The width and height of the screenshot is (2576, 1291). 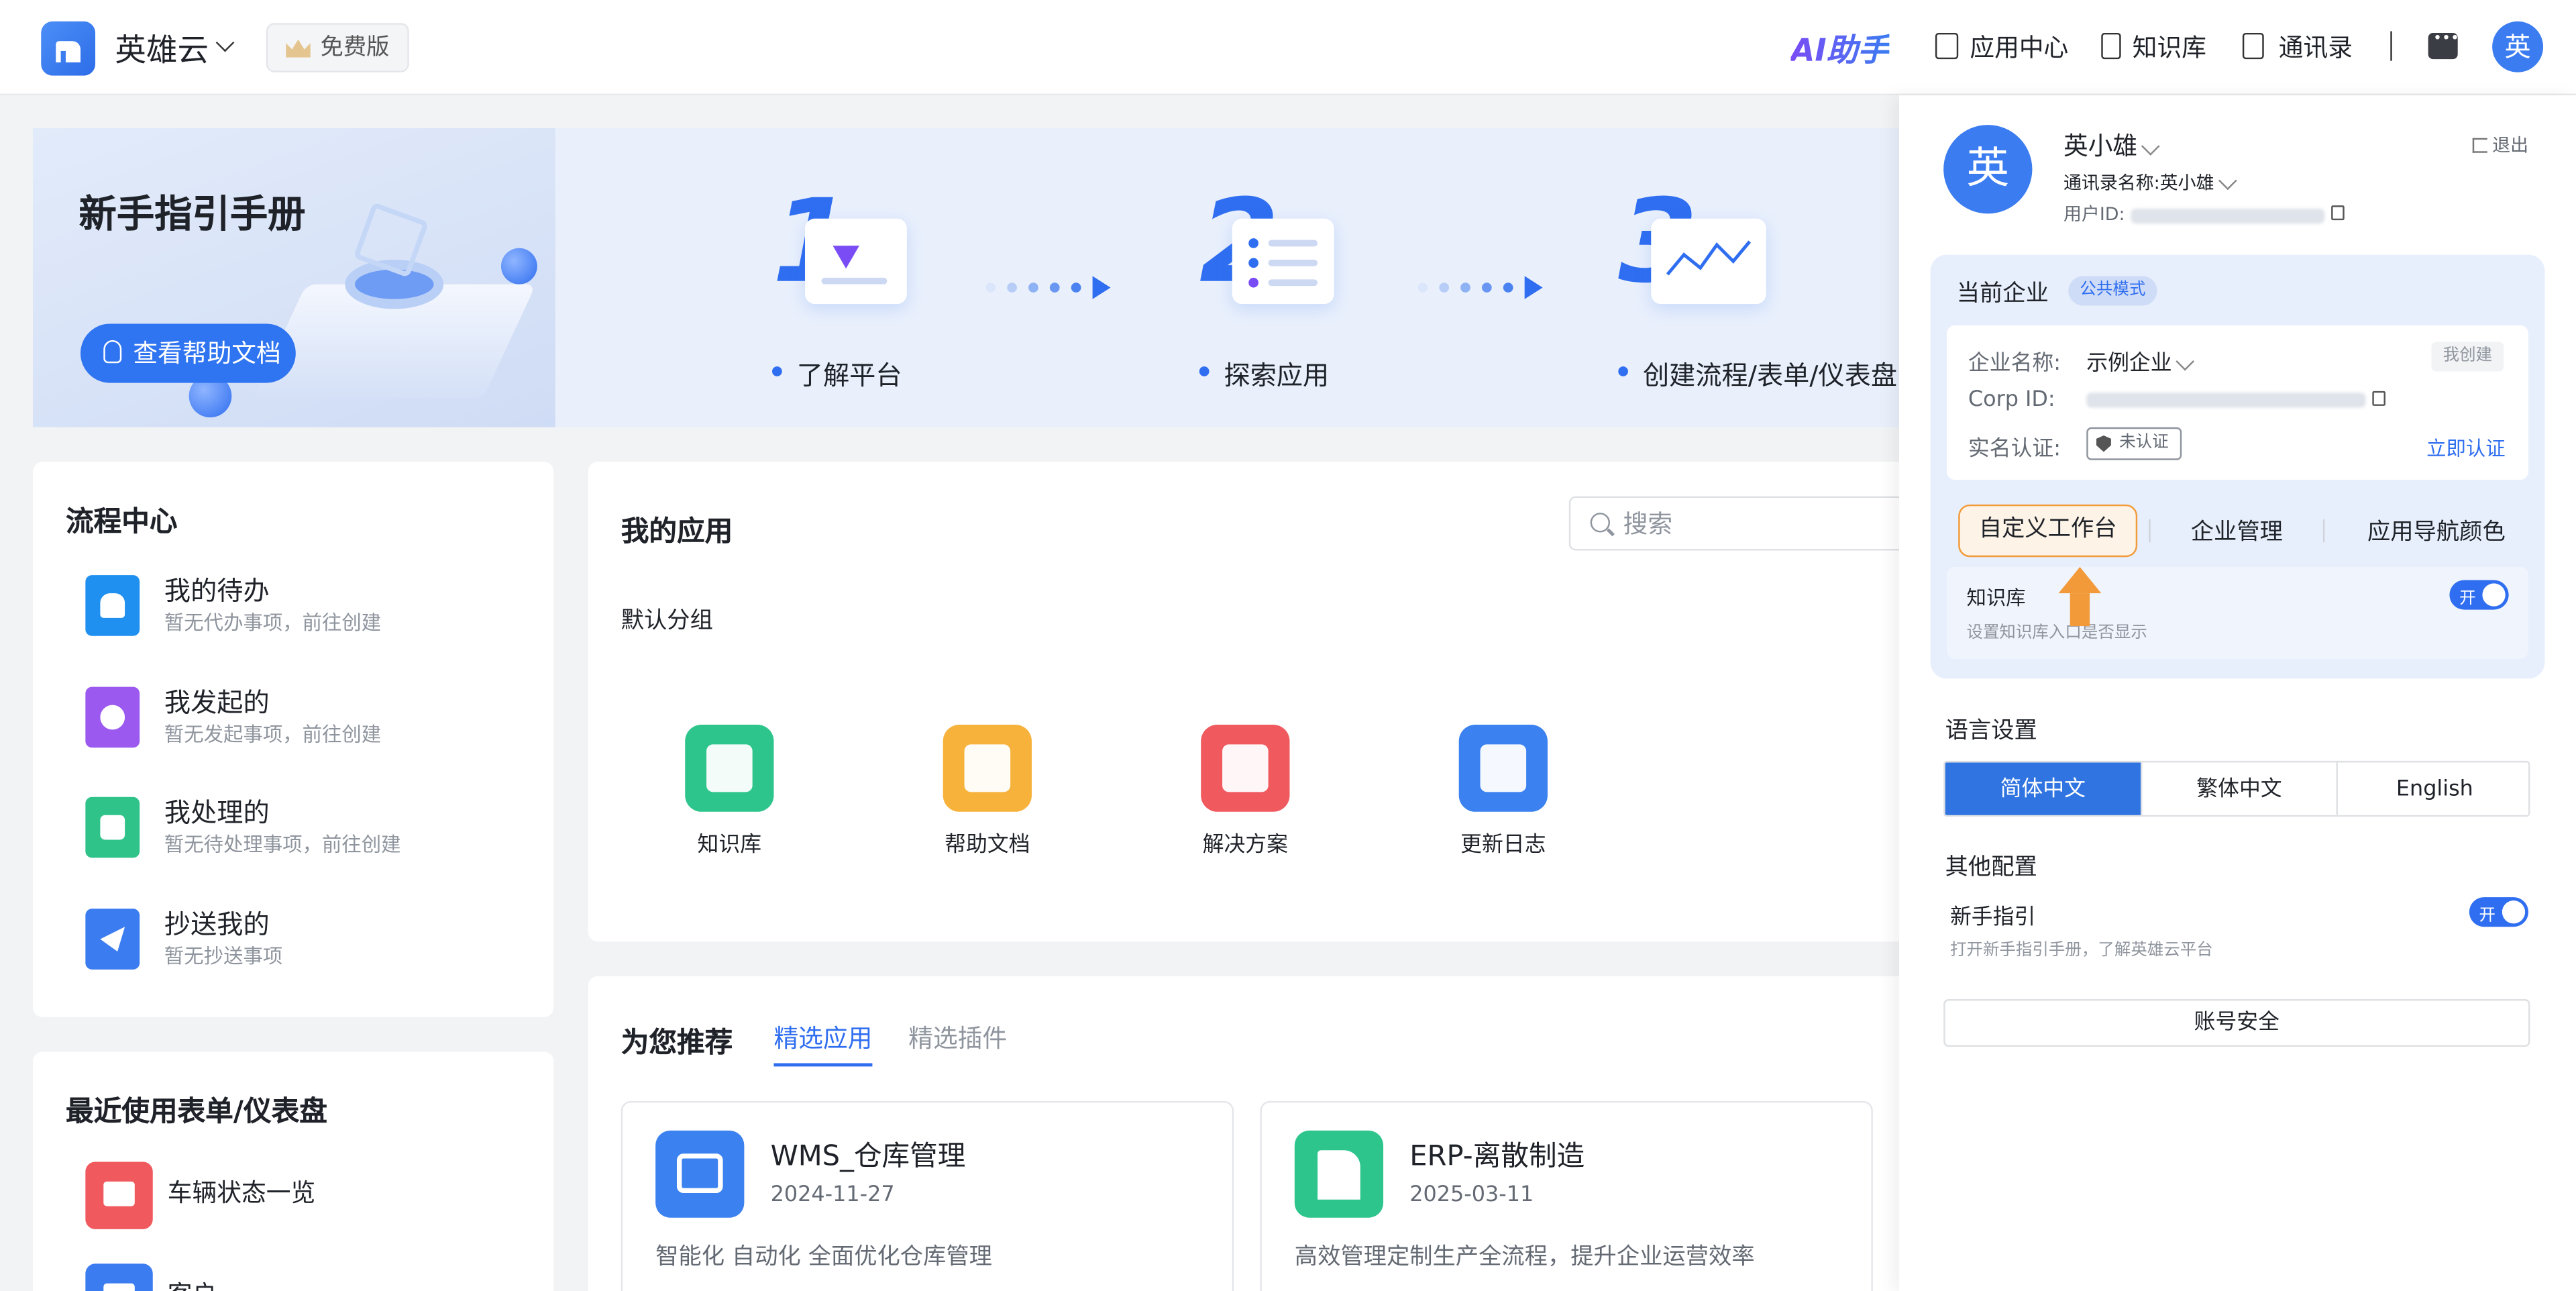 I want to click on lang-english: English, so click(x=2432, y=788).